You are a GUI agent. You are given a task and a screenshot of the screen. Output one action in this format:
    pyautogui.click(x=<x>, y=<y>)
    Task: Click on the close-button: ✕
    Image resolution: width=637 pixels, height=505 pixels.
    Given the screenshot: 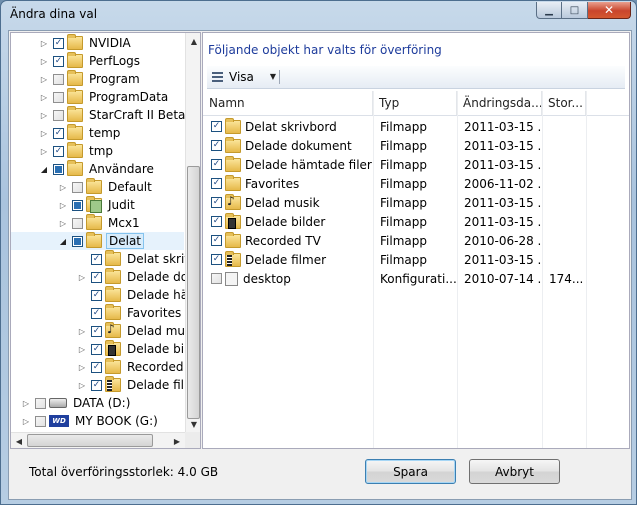 What is the action you would take?
    pyautogui.click(x=609, y=10)
    